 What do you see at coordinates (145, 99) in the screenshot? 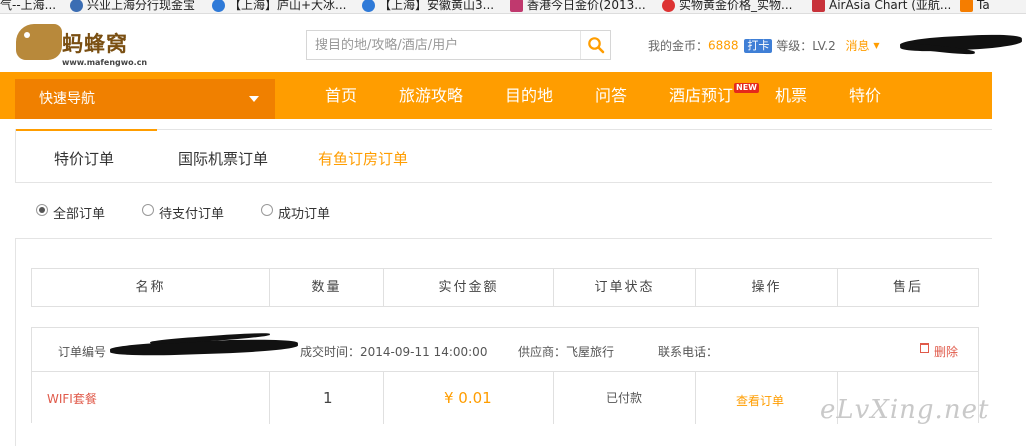
I see `quick-nav-dropdown: 快速导航` at bounding box center [145, 99].